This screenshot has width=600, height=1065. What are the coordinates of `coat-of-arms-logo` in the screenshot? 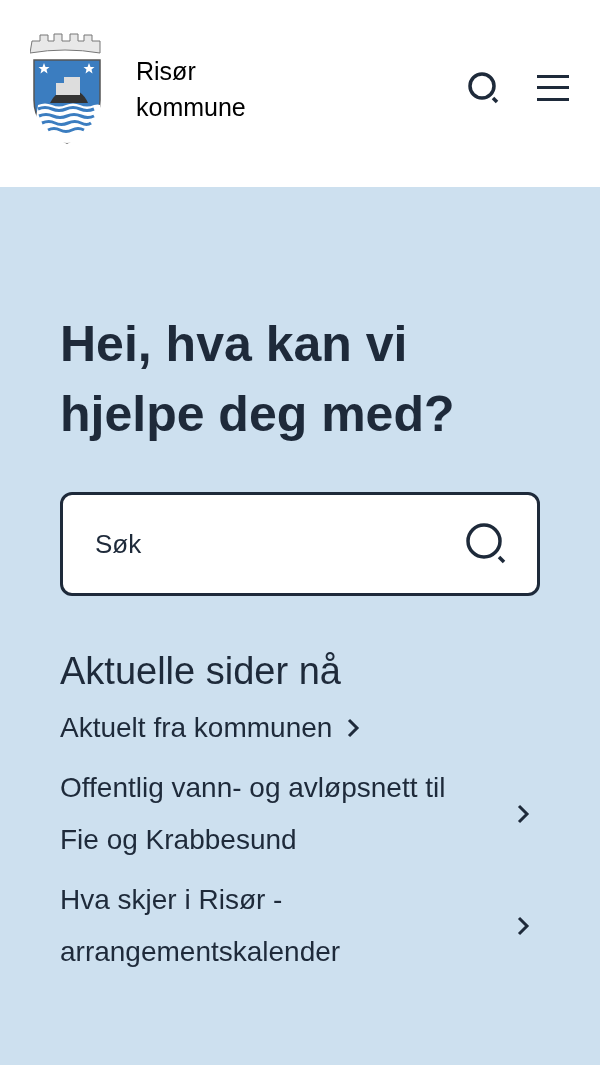 It's located at (67, 88).